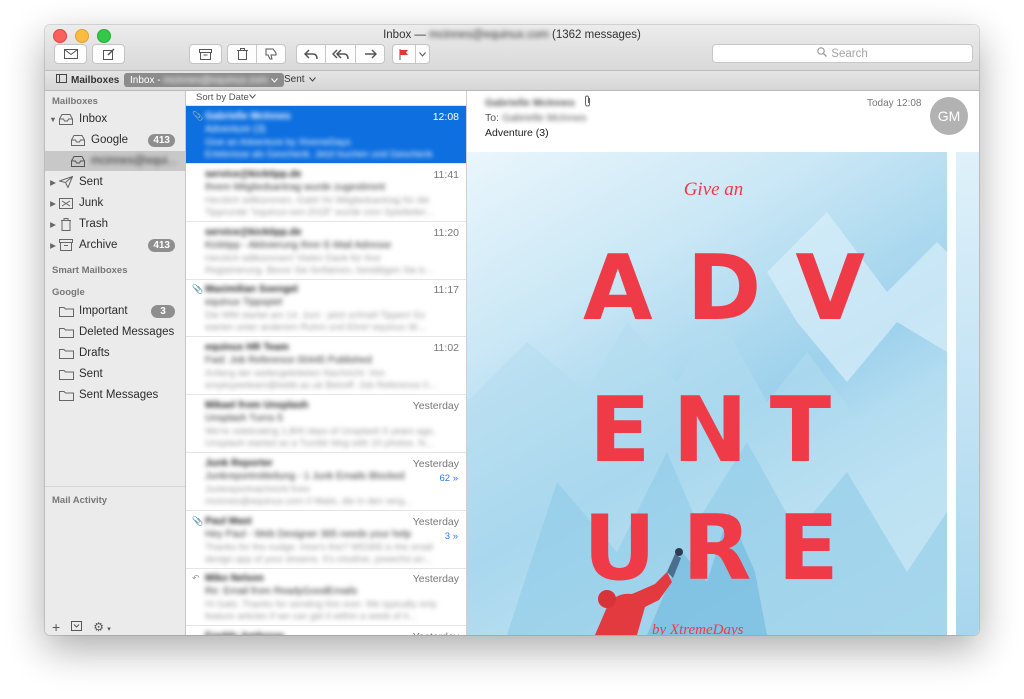 The width and height of the screenshot is (1024, 699). What do you see at coordinates (404, 35) in the screenshot?
I see `window-title-prefix: Inbox —` at bounding box center [404, 35].